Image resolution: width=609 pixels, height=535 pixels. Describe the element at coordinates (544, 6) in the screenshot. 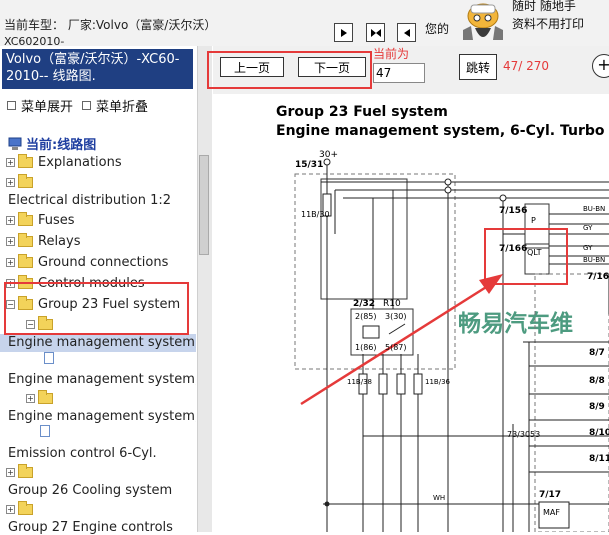

I see `promo-line-1: 随时 随地手` at that location.